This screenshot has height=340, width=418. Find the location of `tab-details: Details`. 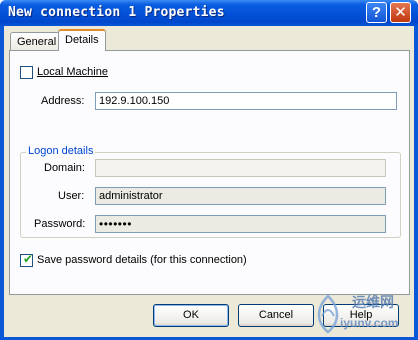

tab-details: Details is located at coordinates (82, 40).